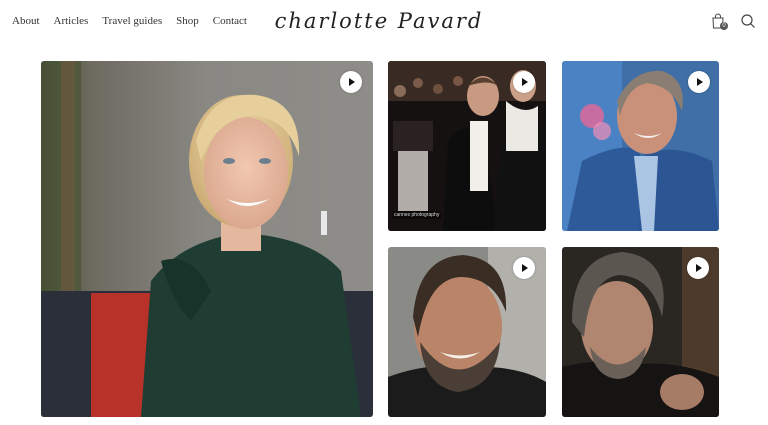 The image size is (768, 425). I want to click on nav-contact: Contact, so click(230, 21).